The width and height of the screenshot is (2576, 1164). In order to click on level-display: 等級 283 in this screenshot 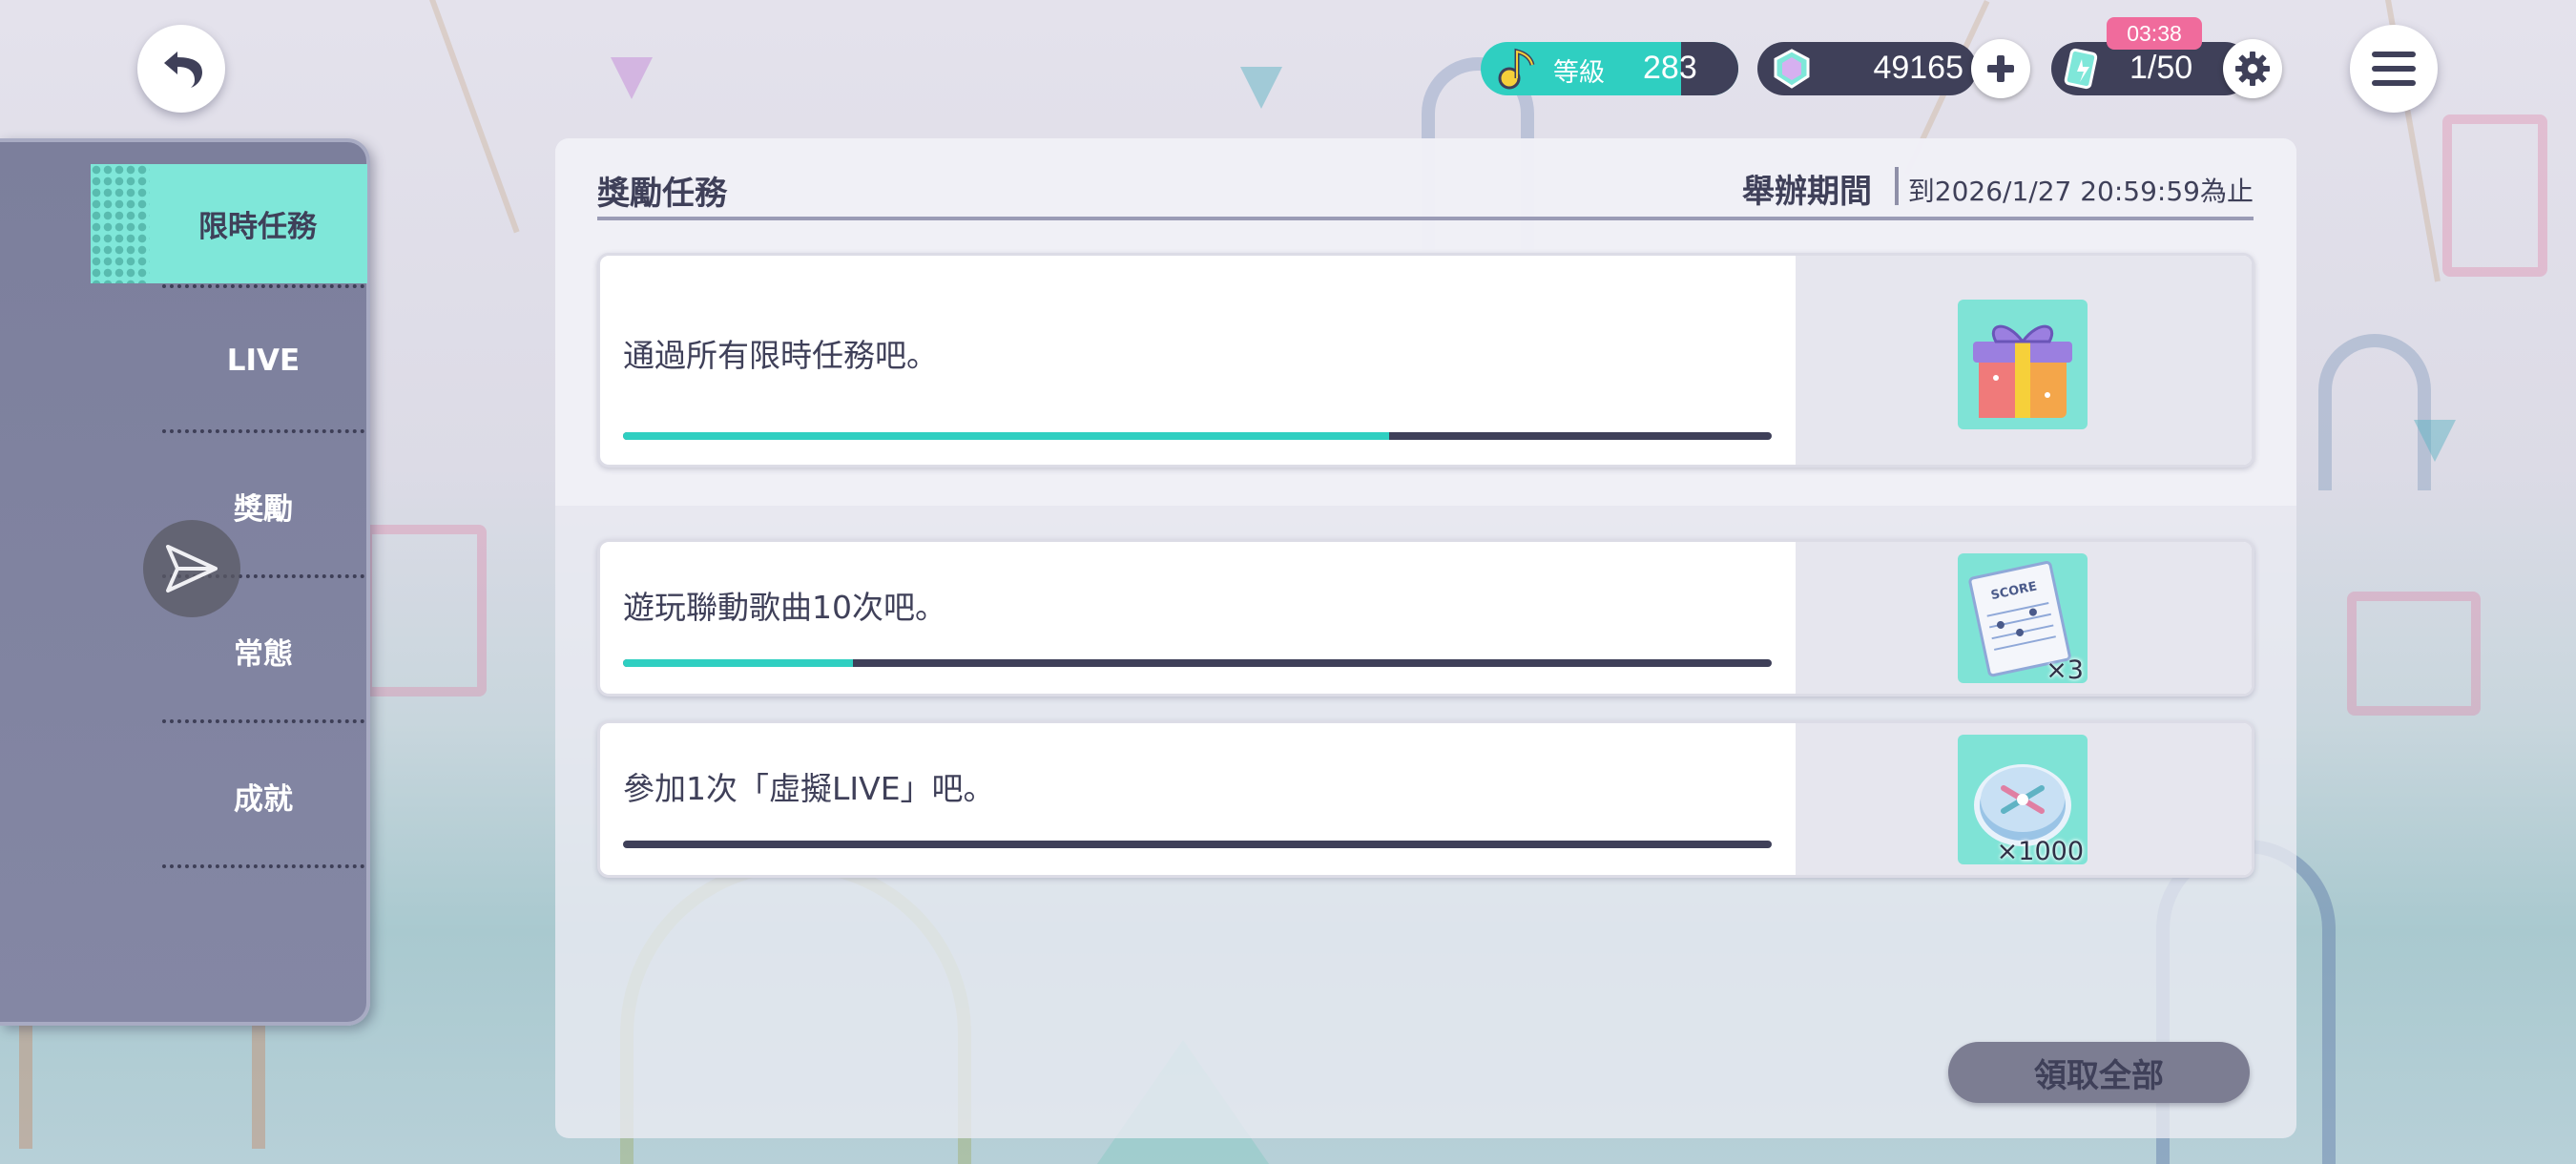, I will do `click(1609, 68)`.